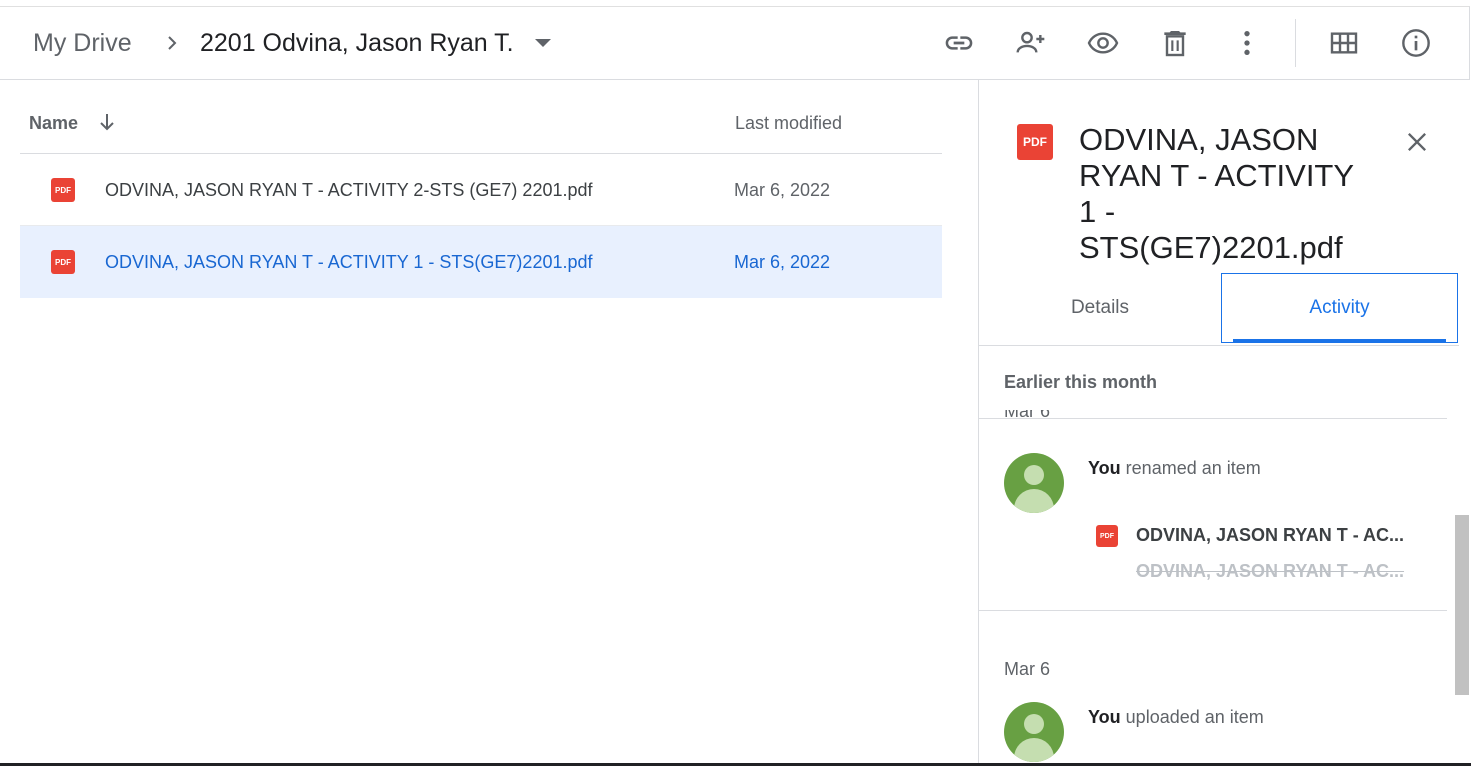 The height and width of the screenshot is (766, 1471). Describe the element at coordinates (1295, 43) in the screenshot. I see `toolbar-divider` at that location.